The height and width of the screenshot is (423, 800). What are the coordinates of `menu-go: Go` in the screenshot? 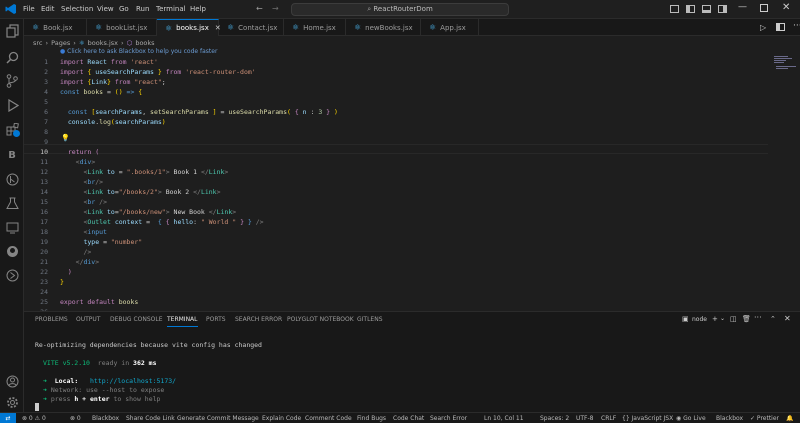 It's located at (124, 9).